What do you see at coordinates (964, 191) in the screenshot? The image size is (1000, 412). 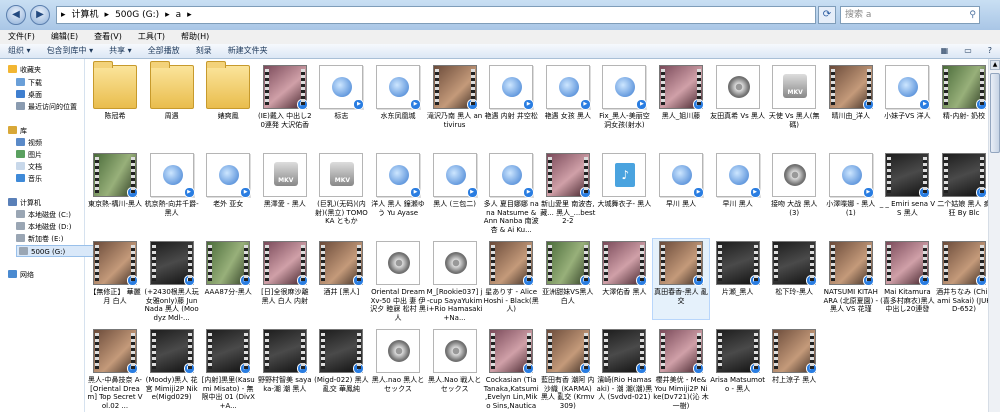 I see `file-item: ▶ 二个姑娘 黑人 疯 狂 By Blc` at bounding box center [964, 191].